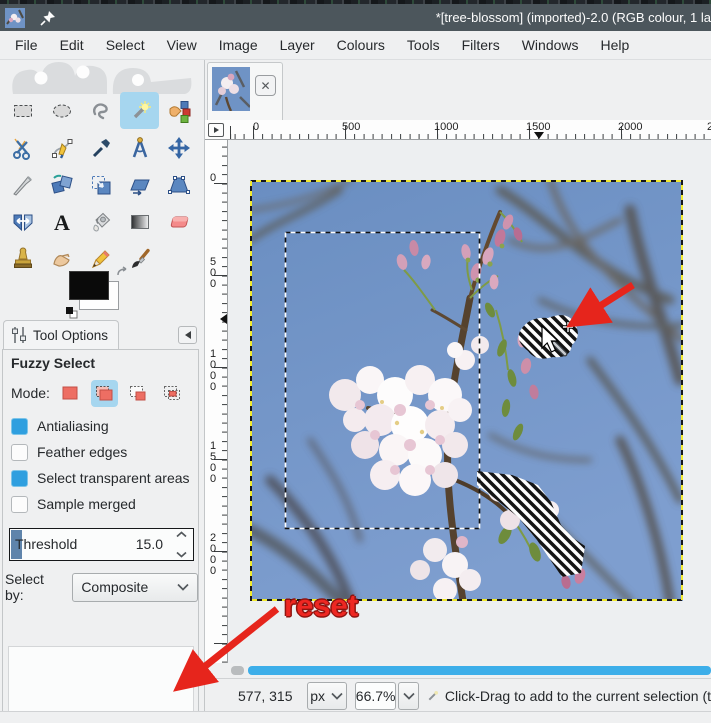  I want to click on tool-crop, so click(22, 184).